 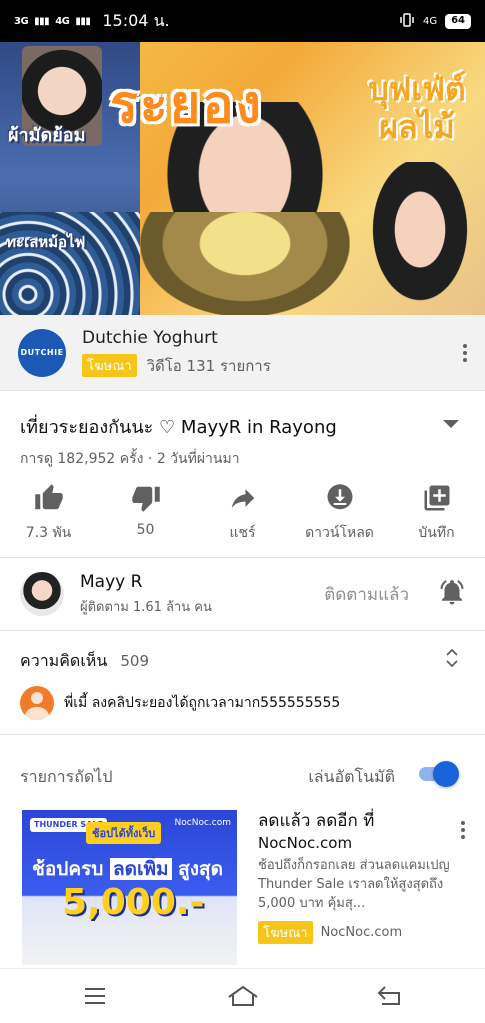 I want to click on dislike-button: 50, so click(x=145, y=513).